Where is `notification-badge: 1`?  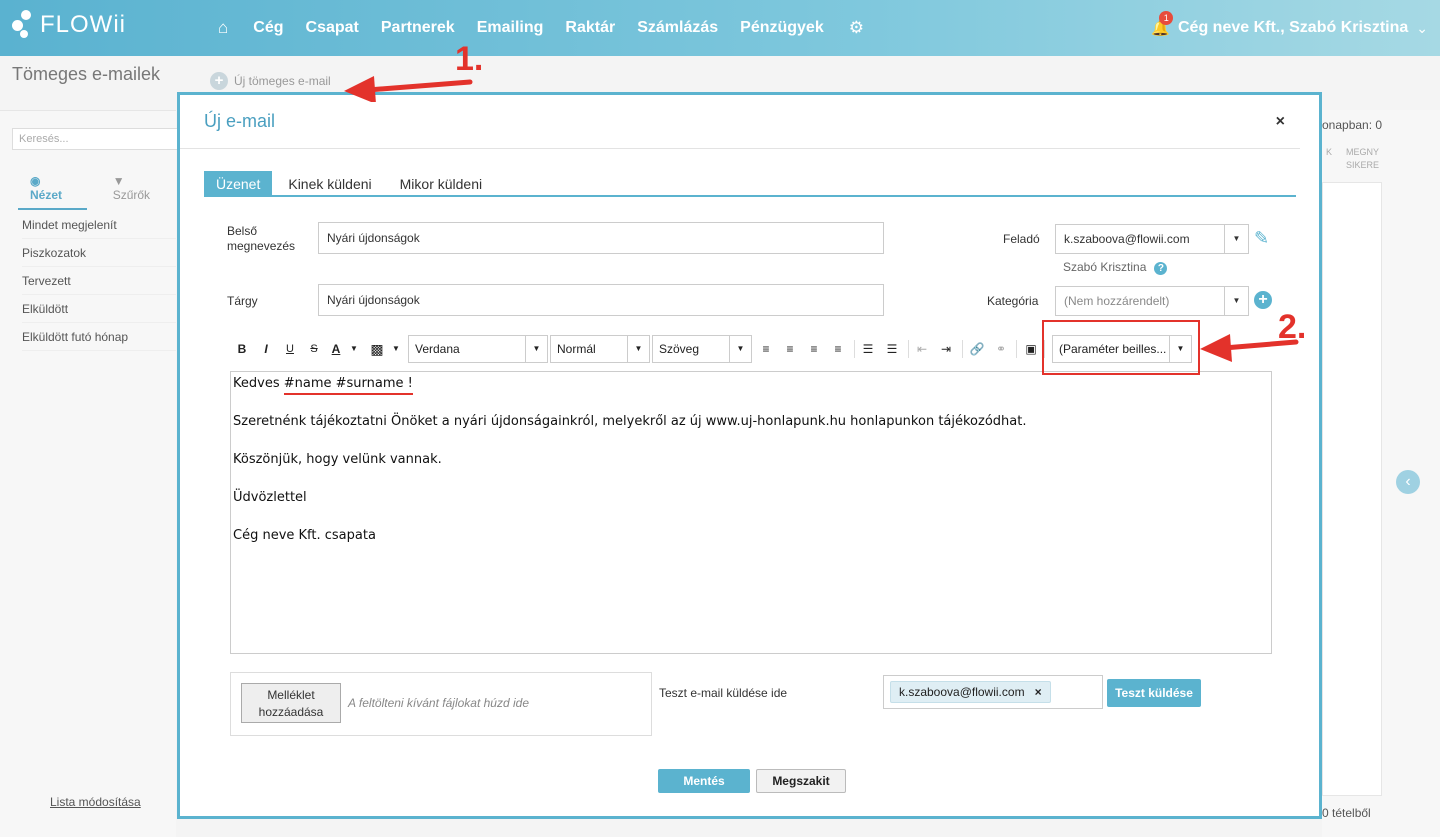
notification-badge: 1 is located at coordinates (1166, 18).